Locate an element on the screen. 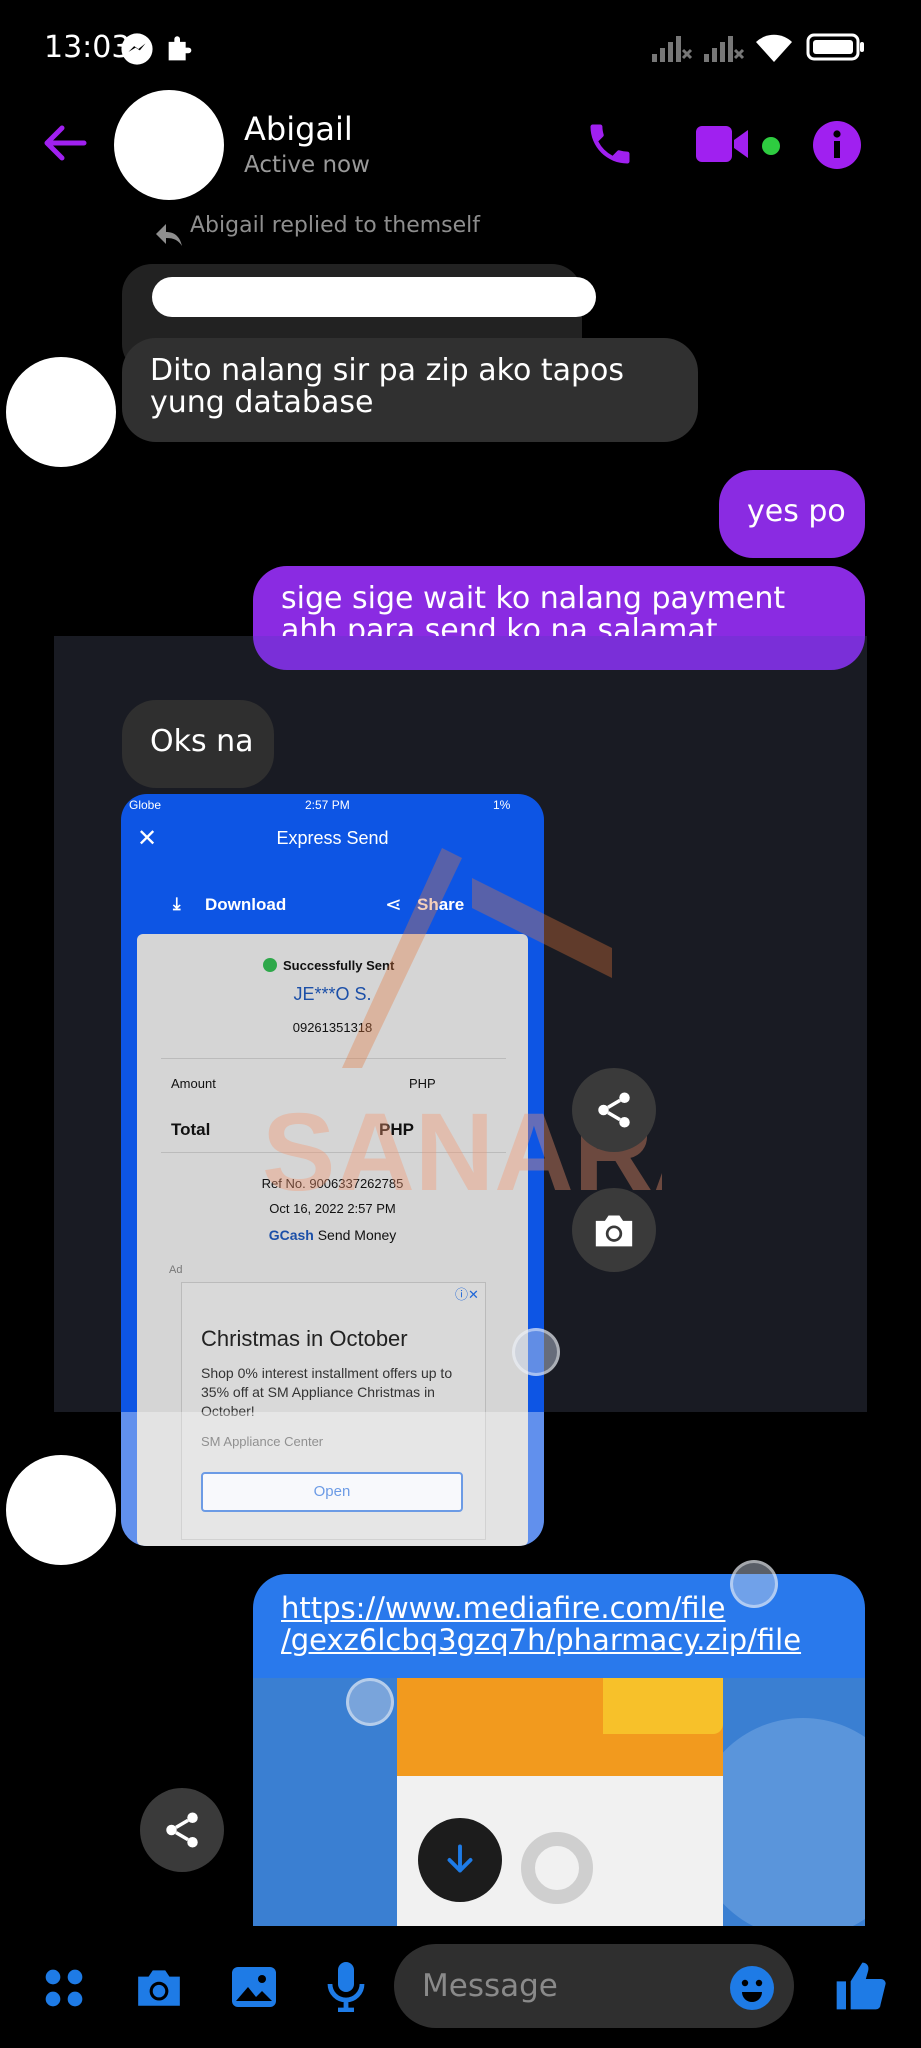  reply-icon is located at coordinates (169, 235).